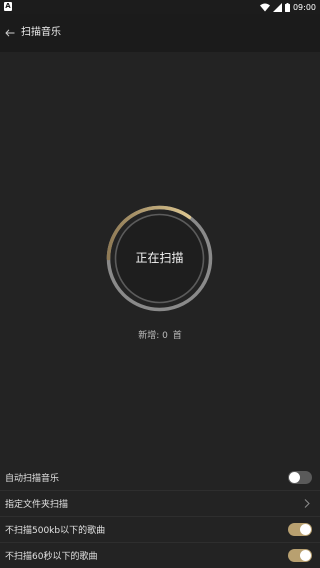 This screenshot has height=568, width=320. I want to click on arrow-left-icon, so click(10, 33).